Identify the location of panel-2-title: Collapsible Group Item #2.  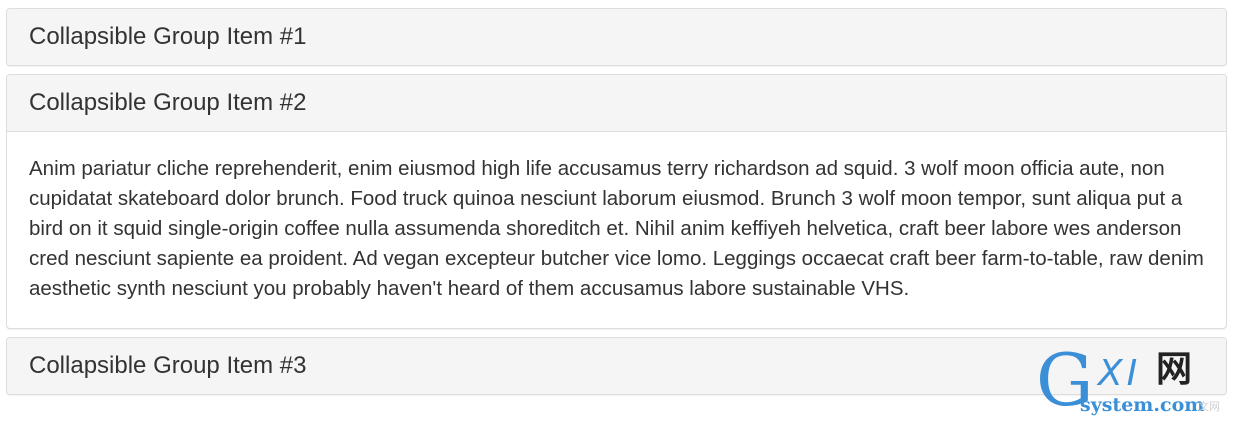
(167, 103).